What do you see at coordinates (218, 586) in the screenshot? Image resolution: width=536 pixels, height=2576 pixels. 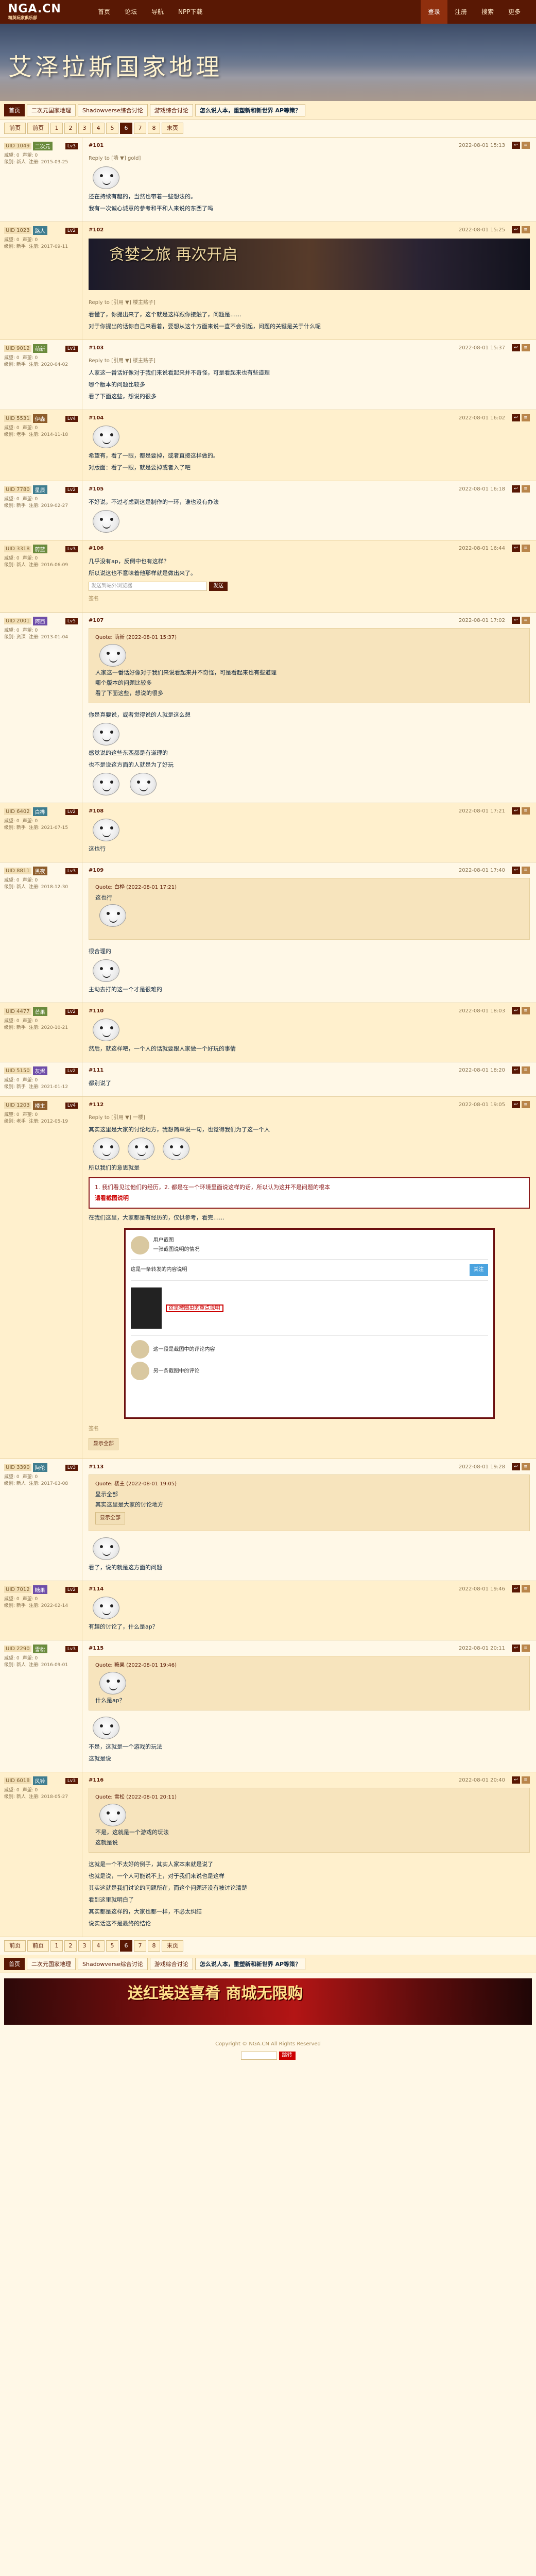 I see `send-button: 发送` at bounding box center [218, 586].